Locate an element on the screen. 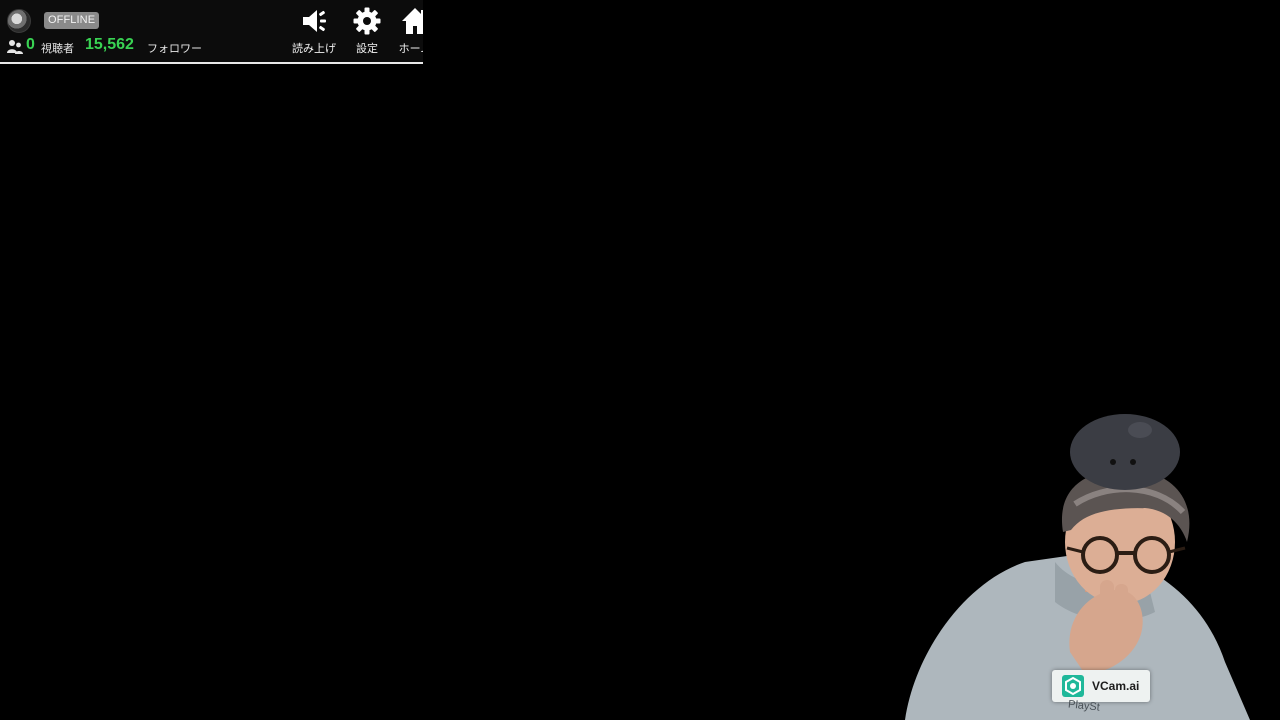 Image resolution: width=1280 pixels, height=720 pixels. stream-status-panel: OFFLINE 0 視聴者 15,562 フォロワー 読み上げ 設定 ホー is located at coordinates (211, 32).